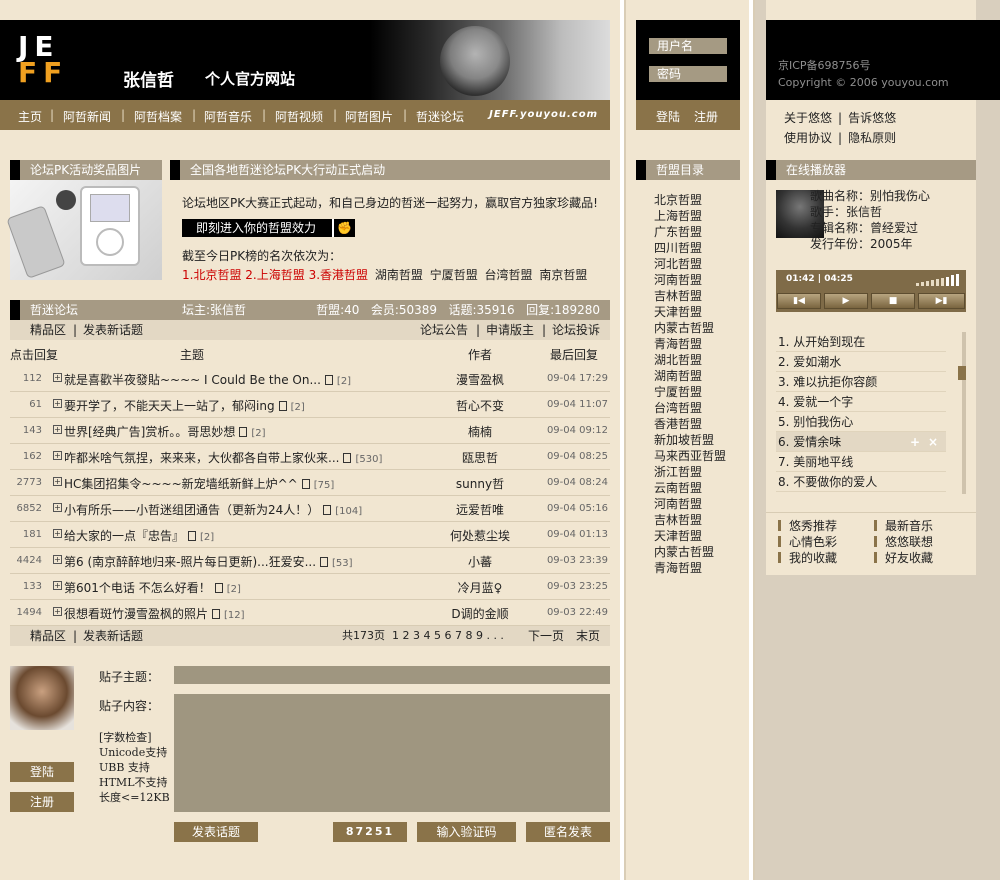 The height and width of the screenshot is (880, 1000). Describe the element at coordinates (964, 413) in the screenshot. I see `playlist-scrollbar` at that location.